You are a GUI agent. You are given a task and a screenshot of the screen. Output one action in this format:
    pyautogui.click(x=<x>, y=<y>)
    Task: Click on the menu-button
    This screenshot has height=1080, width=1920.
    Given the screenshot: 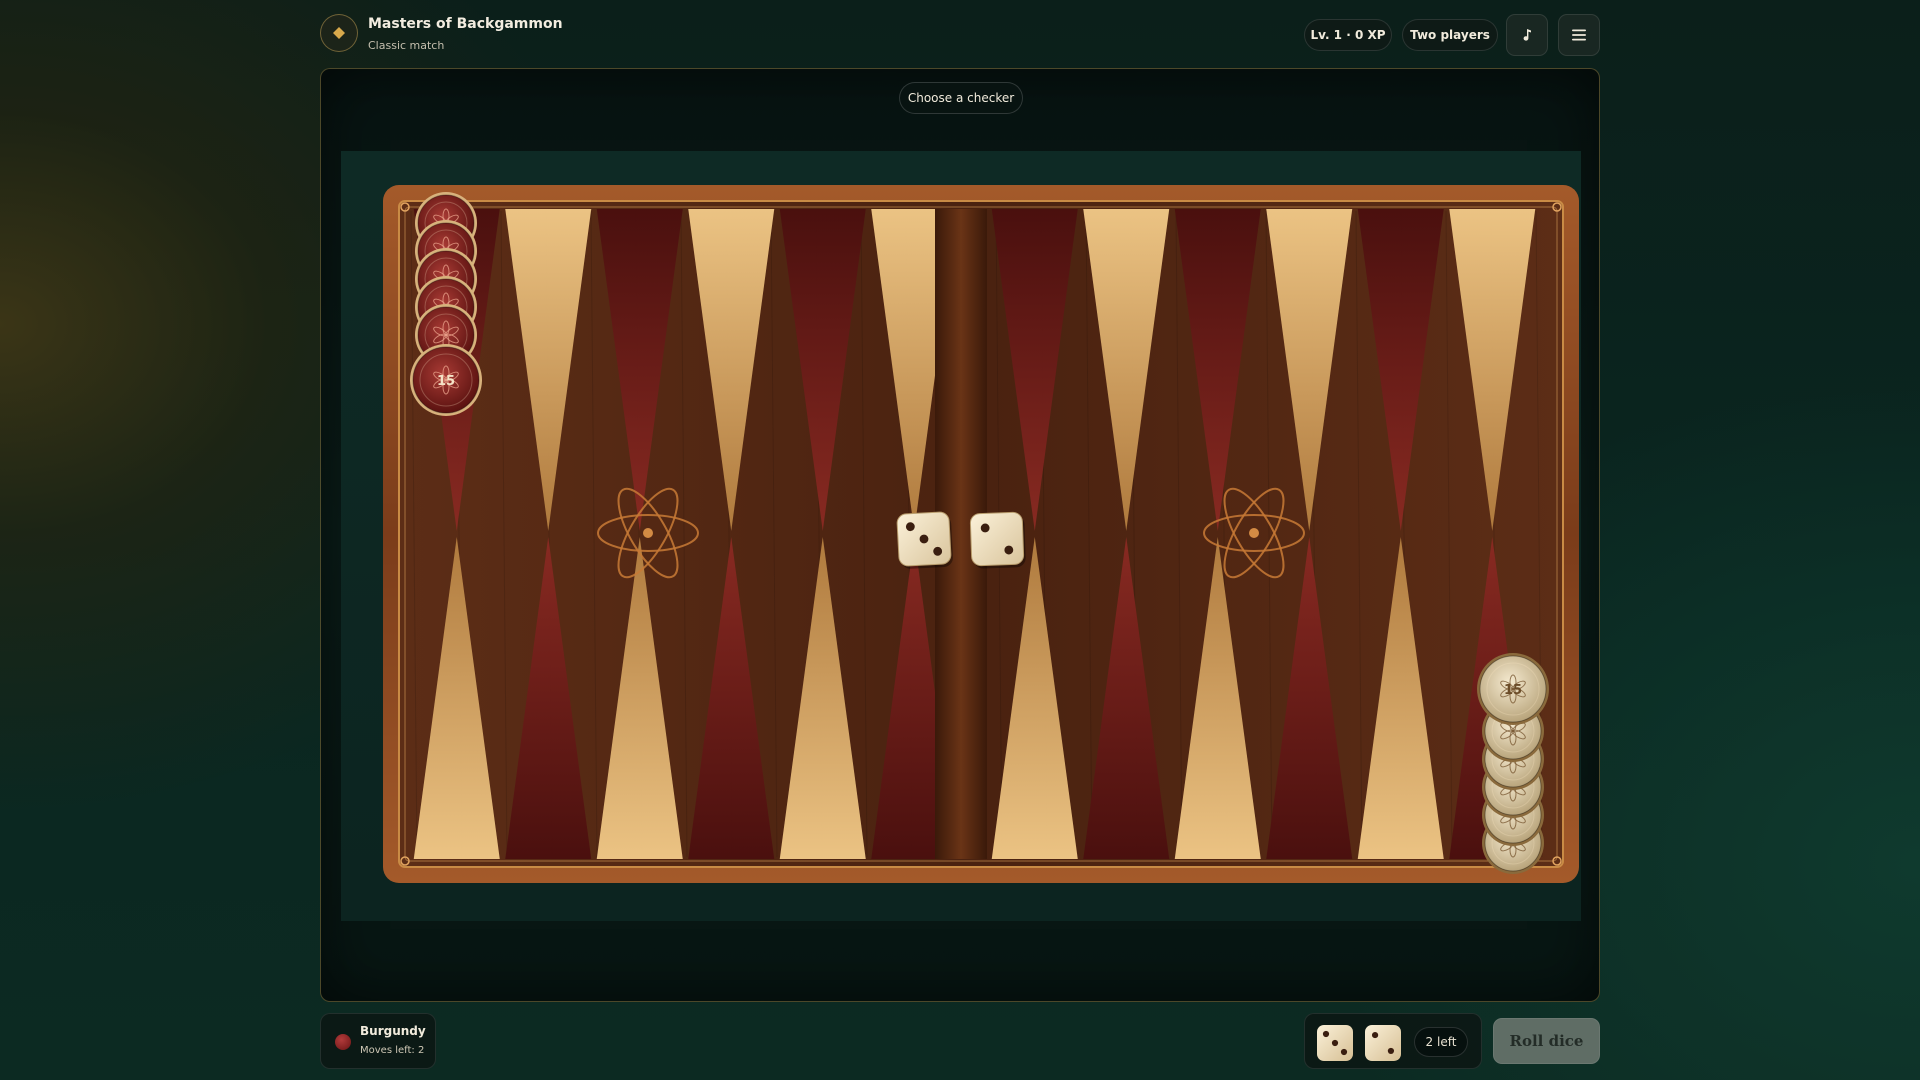 What is the action you would take?
    pyautogui.click(x=1579, y=35)
    